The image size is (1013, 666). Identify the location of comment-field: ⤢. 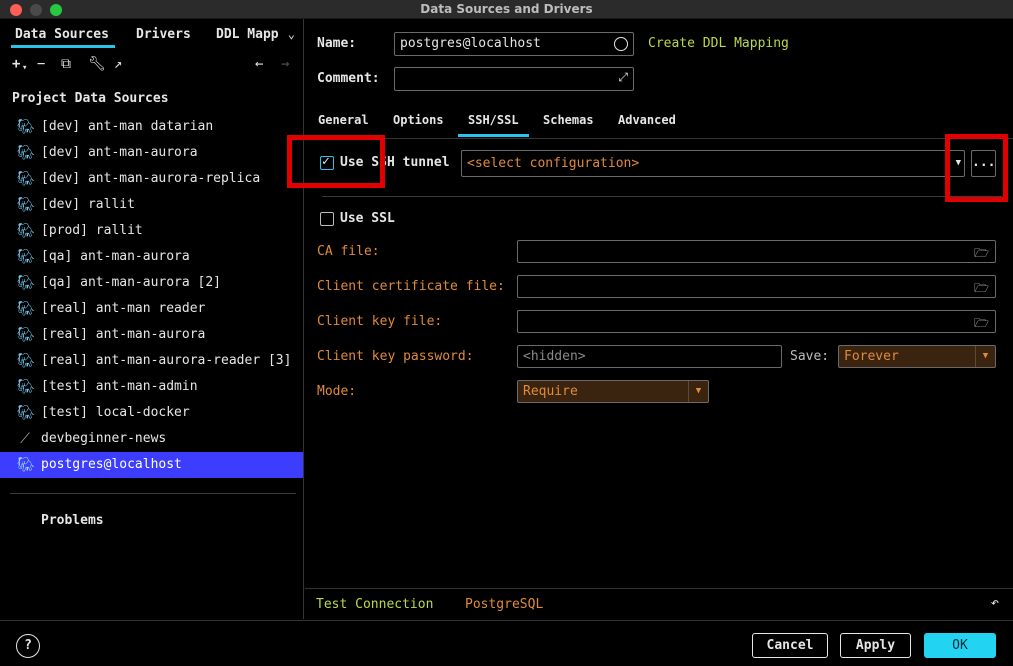
(514, 79).